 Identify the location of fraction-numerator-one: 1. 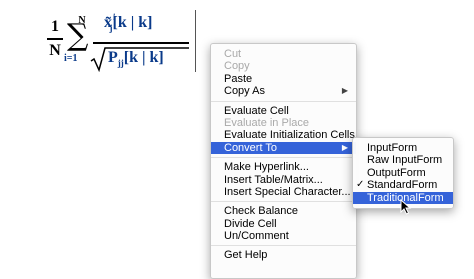
(55, 26).